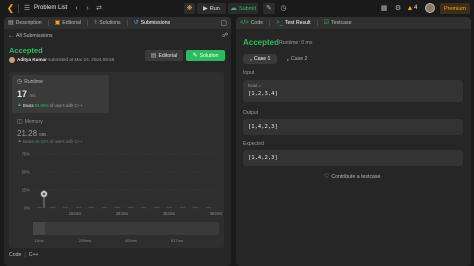 The width and height of the screenshot is (474, 266). I want to click on contribute-testcase-link: ♡ Contribute a testcase, so click(352, 177).